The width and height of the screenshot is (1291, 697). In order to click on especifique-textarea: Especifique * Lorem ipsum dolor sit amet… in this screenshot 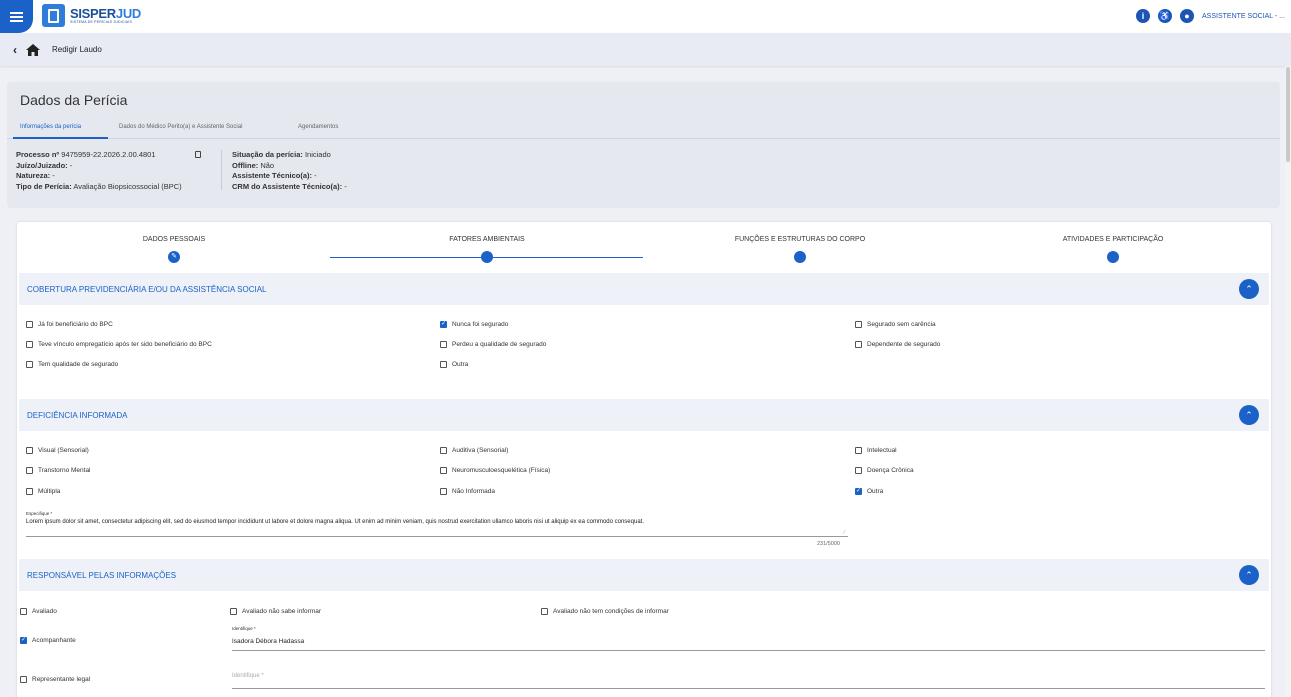, I will do `click(437, 524)`.